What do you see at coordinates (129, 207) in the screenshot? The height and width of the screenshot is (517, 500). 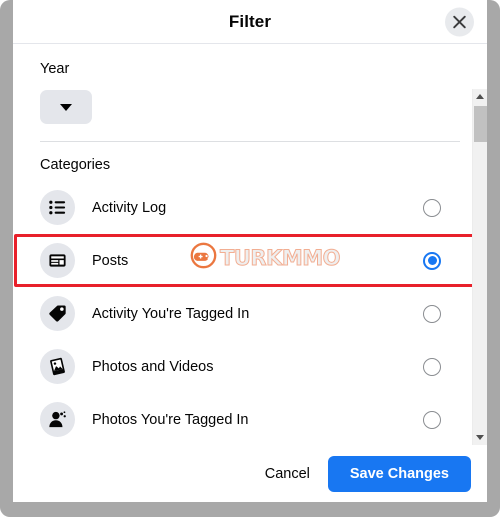 I see `category-label: Activity Log` at bounding box center [129, 207].